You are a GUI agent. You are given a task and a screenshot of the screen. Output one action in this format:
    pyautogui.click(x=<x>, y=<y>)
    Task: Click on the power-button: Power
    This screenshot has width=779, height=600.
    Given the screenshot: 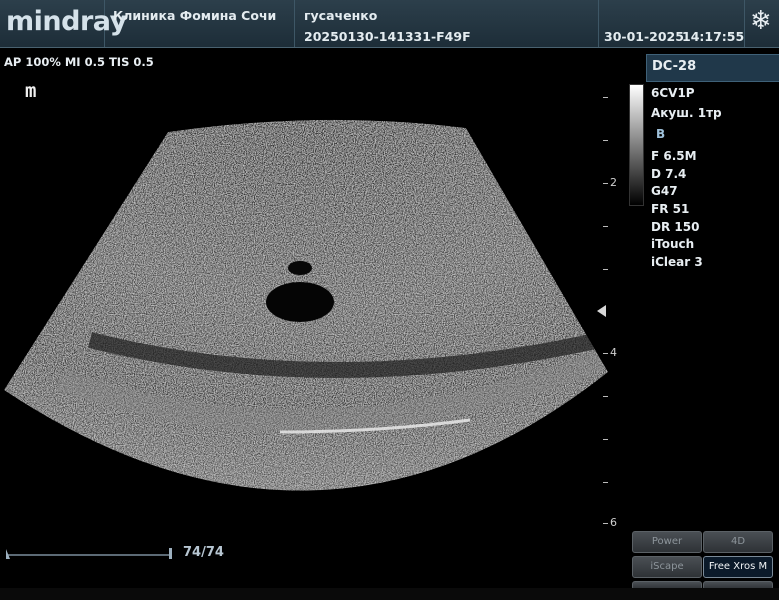 What is the action you would take?
    pyautogui.click(x=667, y=542)
    